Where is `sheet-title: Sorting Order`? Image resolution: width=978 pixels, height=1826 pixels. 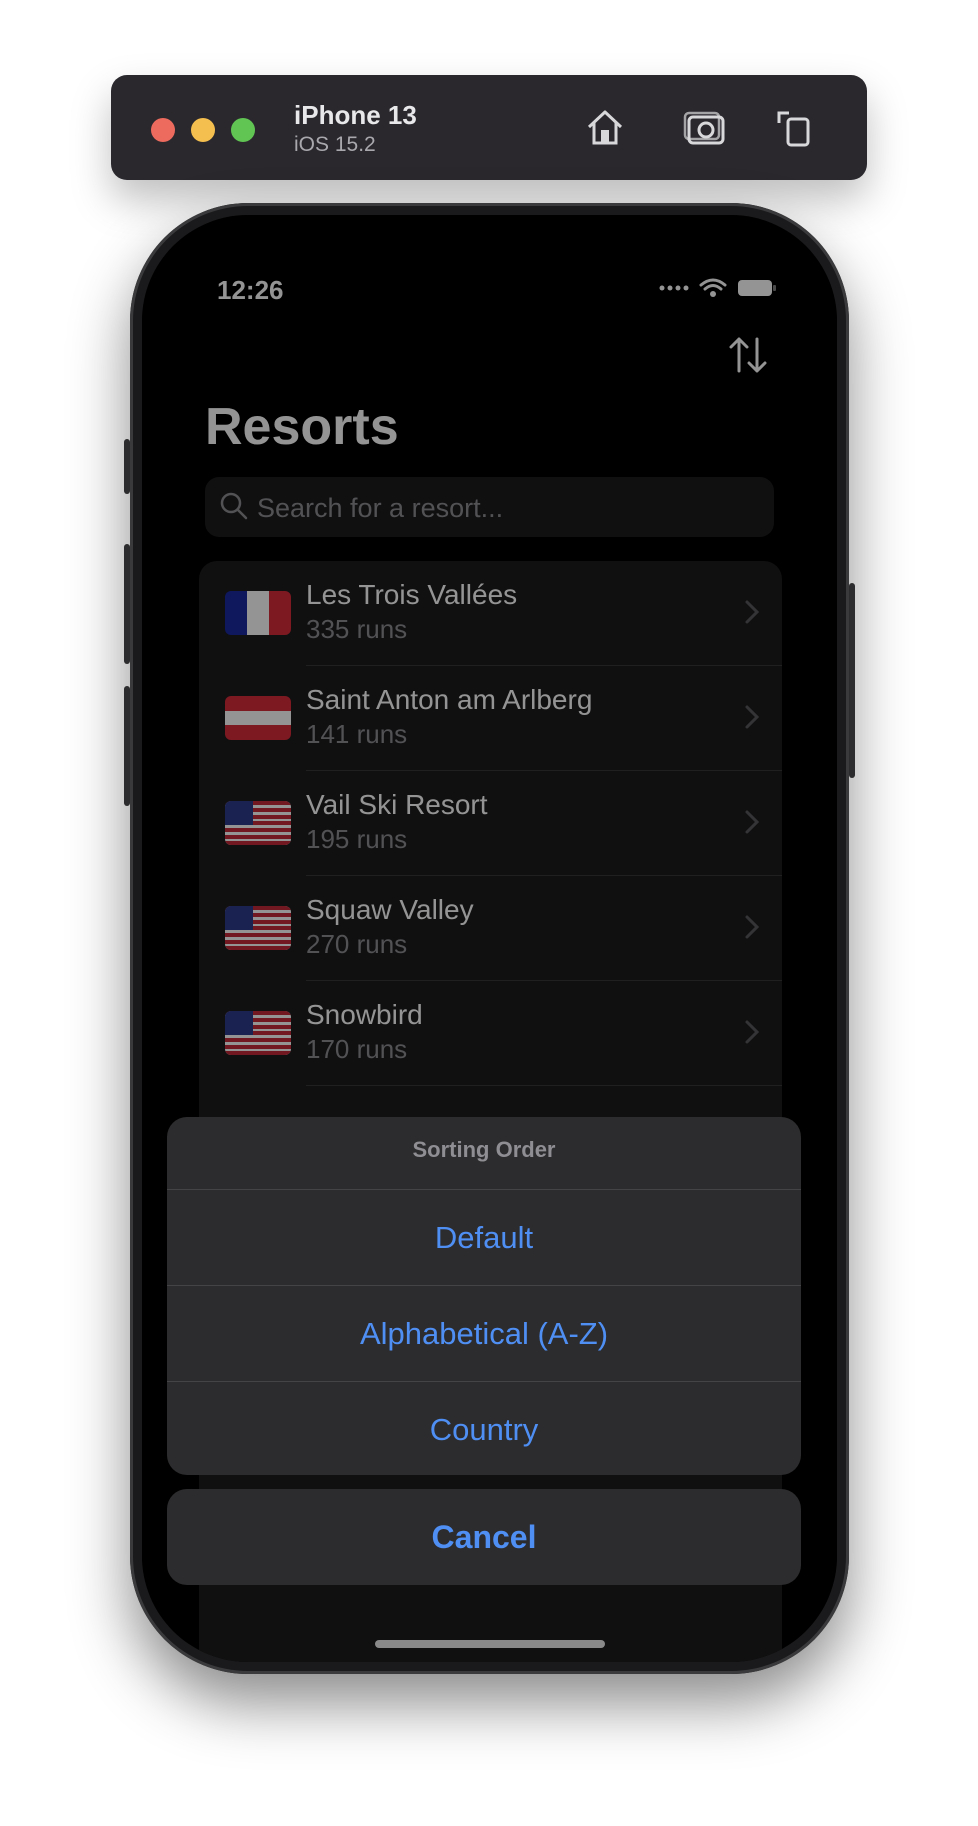
sheet-title: Sorting Order is located at coordinates (484, 1149).